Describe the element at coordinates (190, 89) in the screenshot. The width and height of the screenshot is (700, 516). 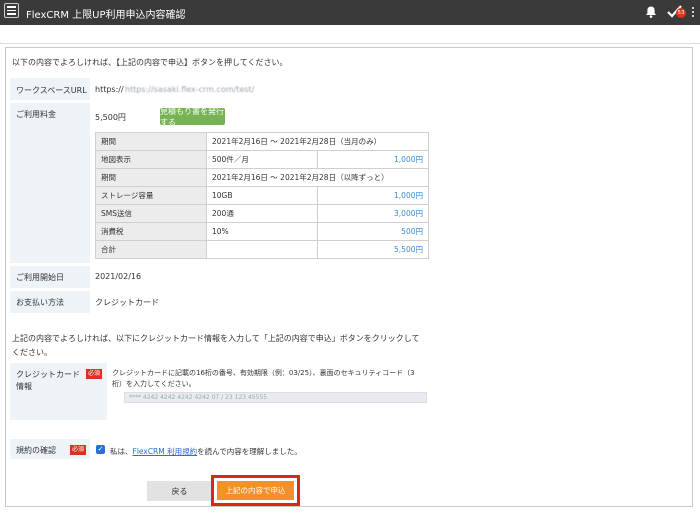
I see `workspace-url-value: https://sasaki.flex-crm.com/test/` at that location.